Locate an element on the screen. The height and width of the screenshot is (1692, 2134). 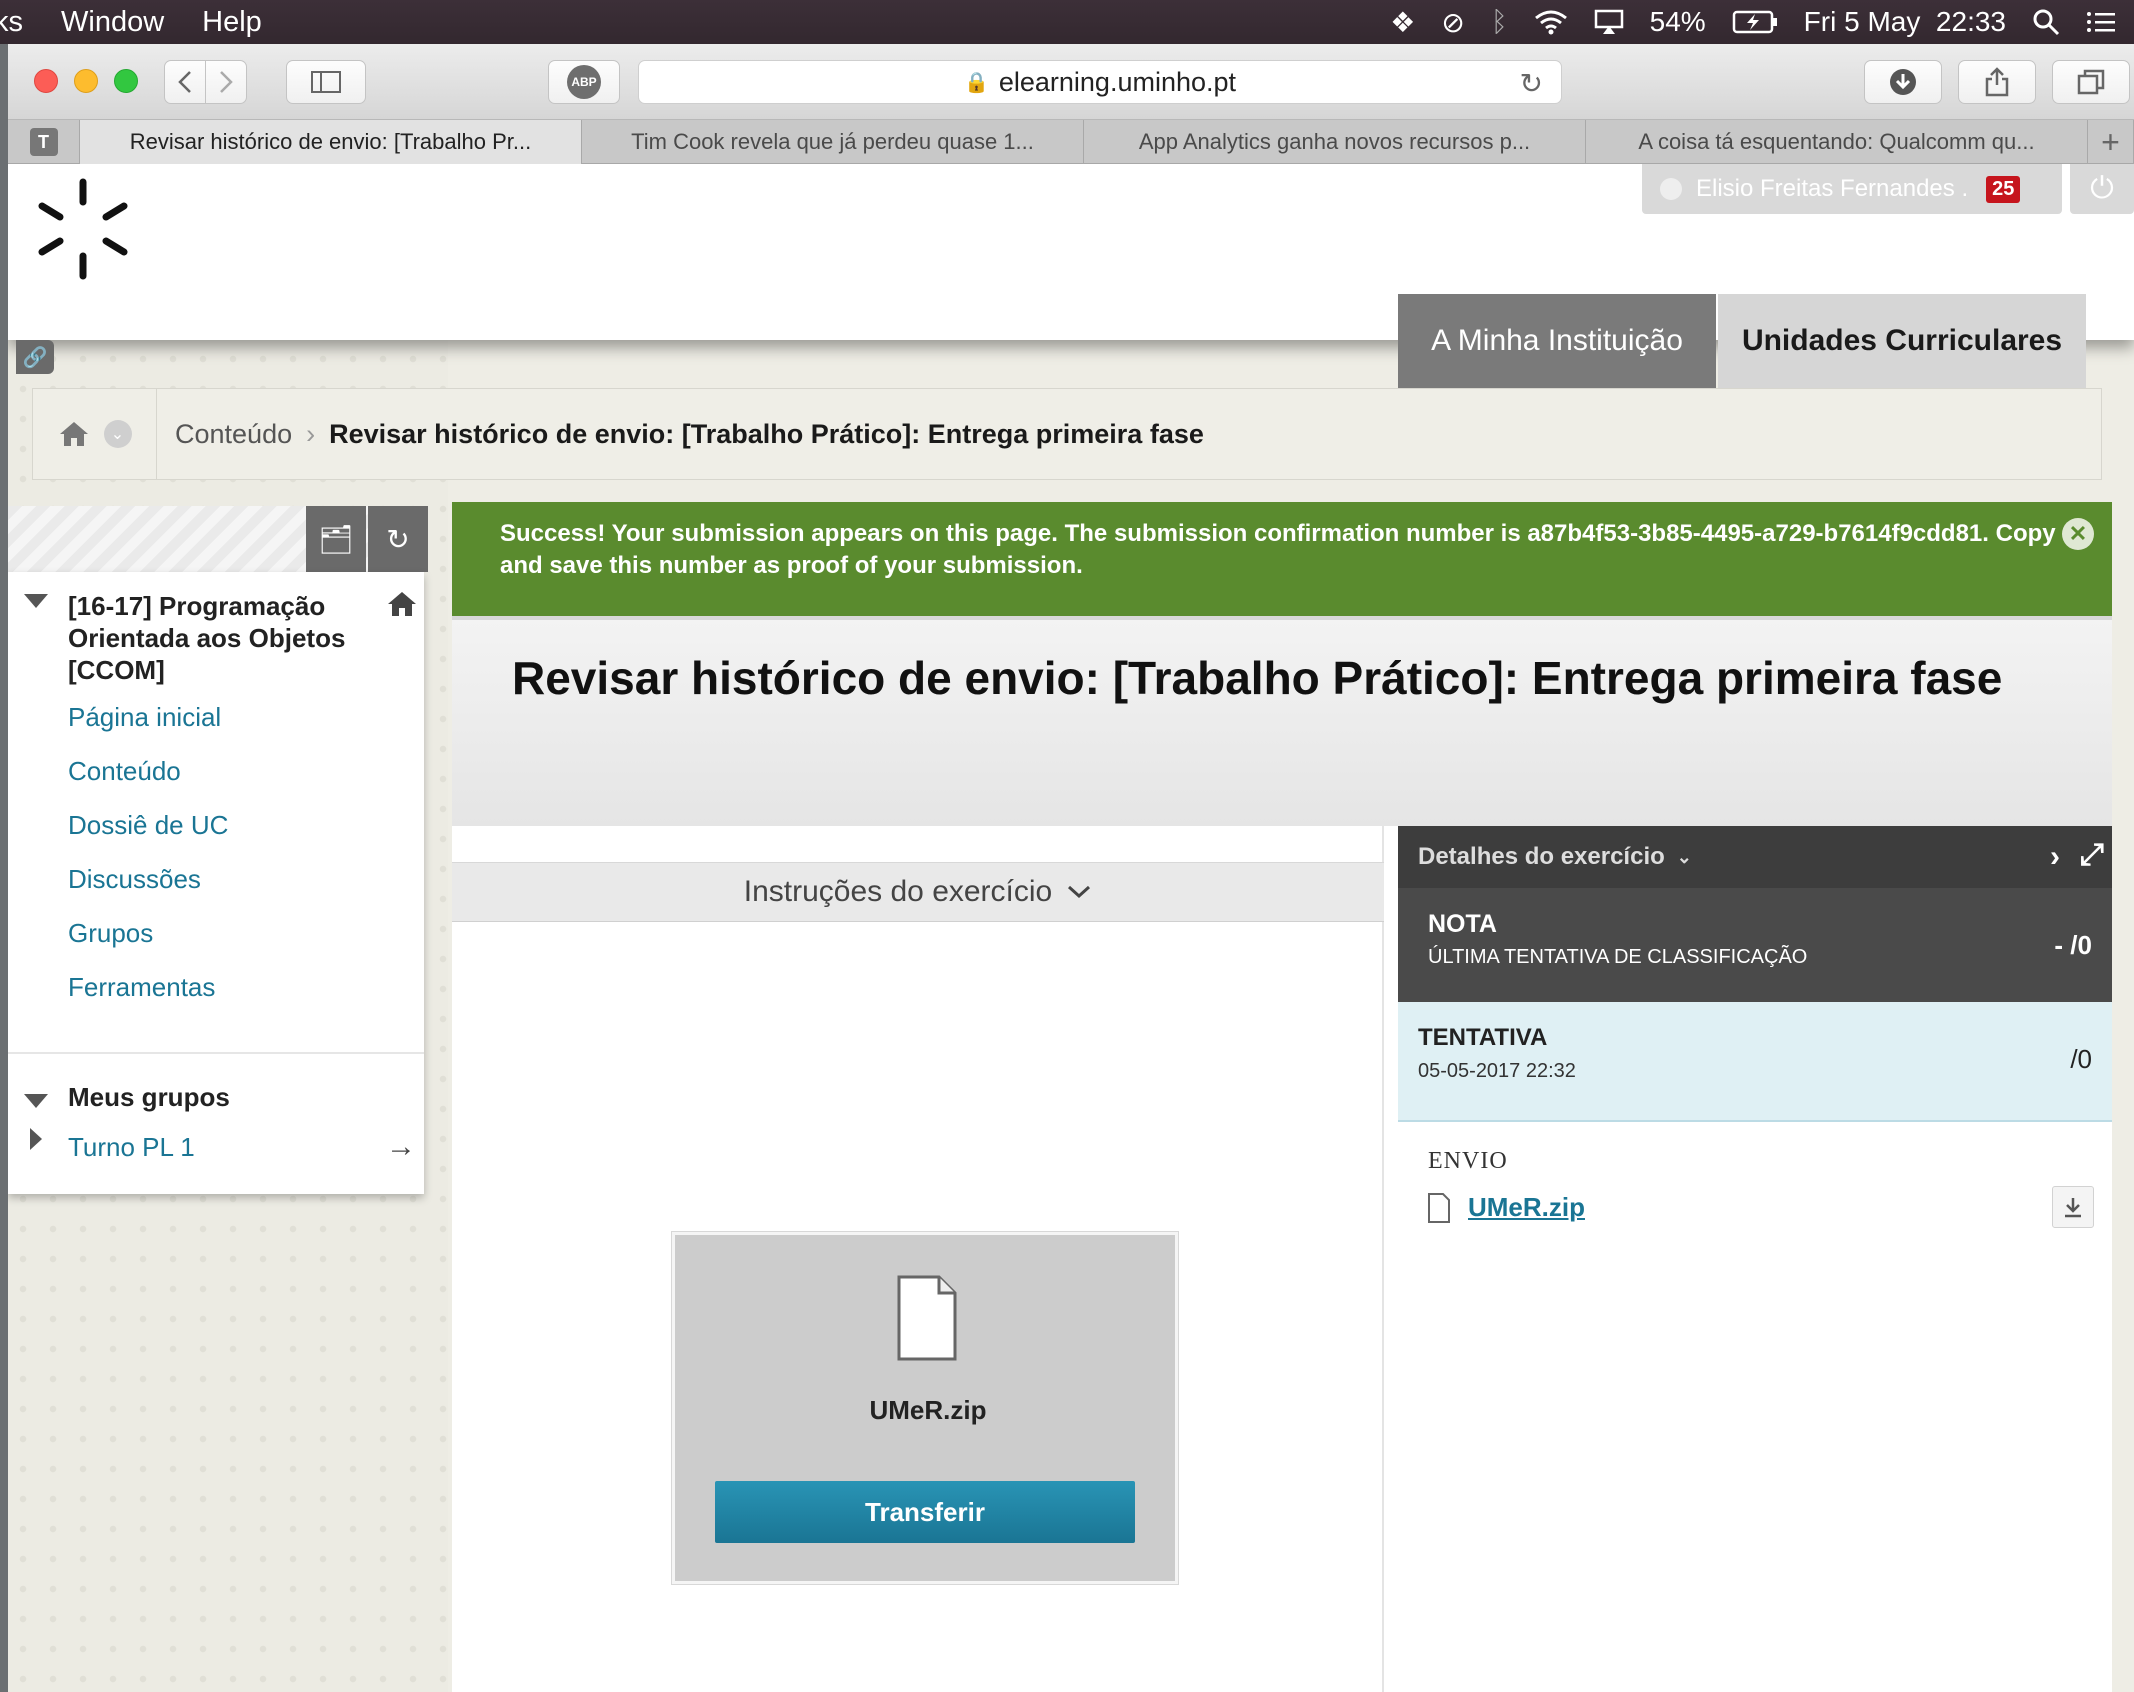
lock-icon: 🔒 is located at coordinates (976, 82).